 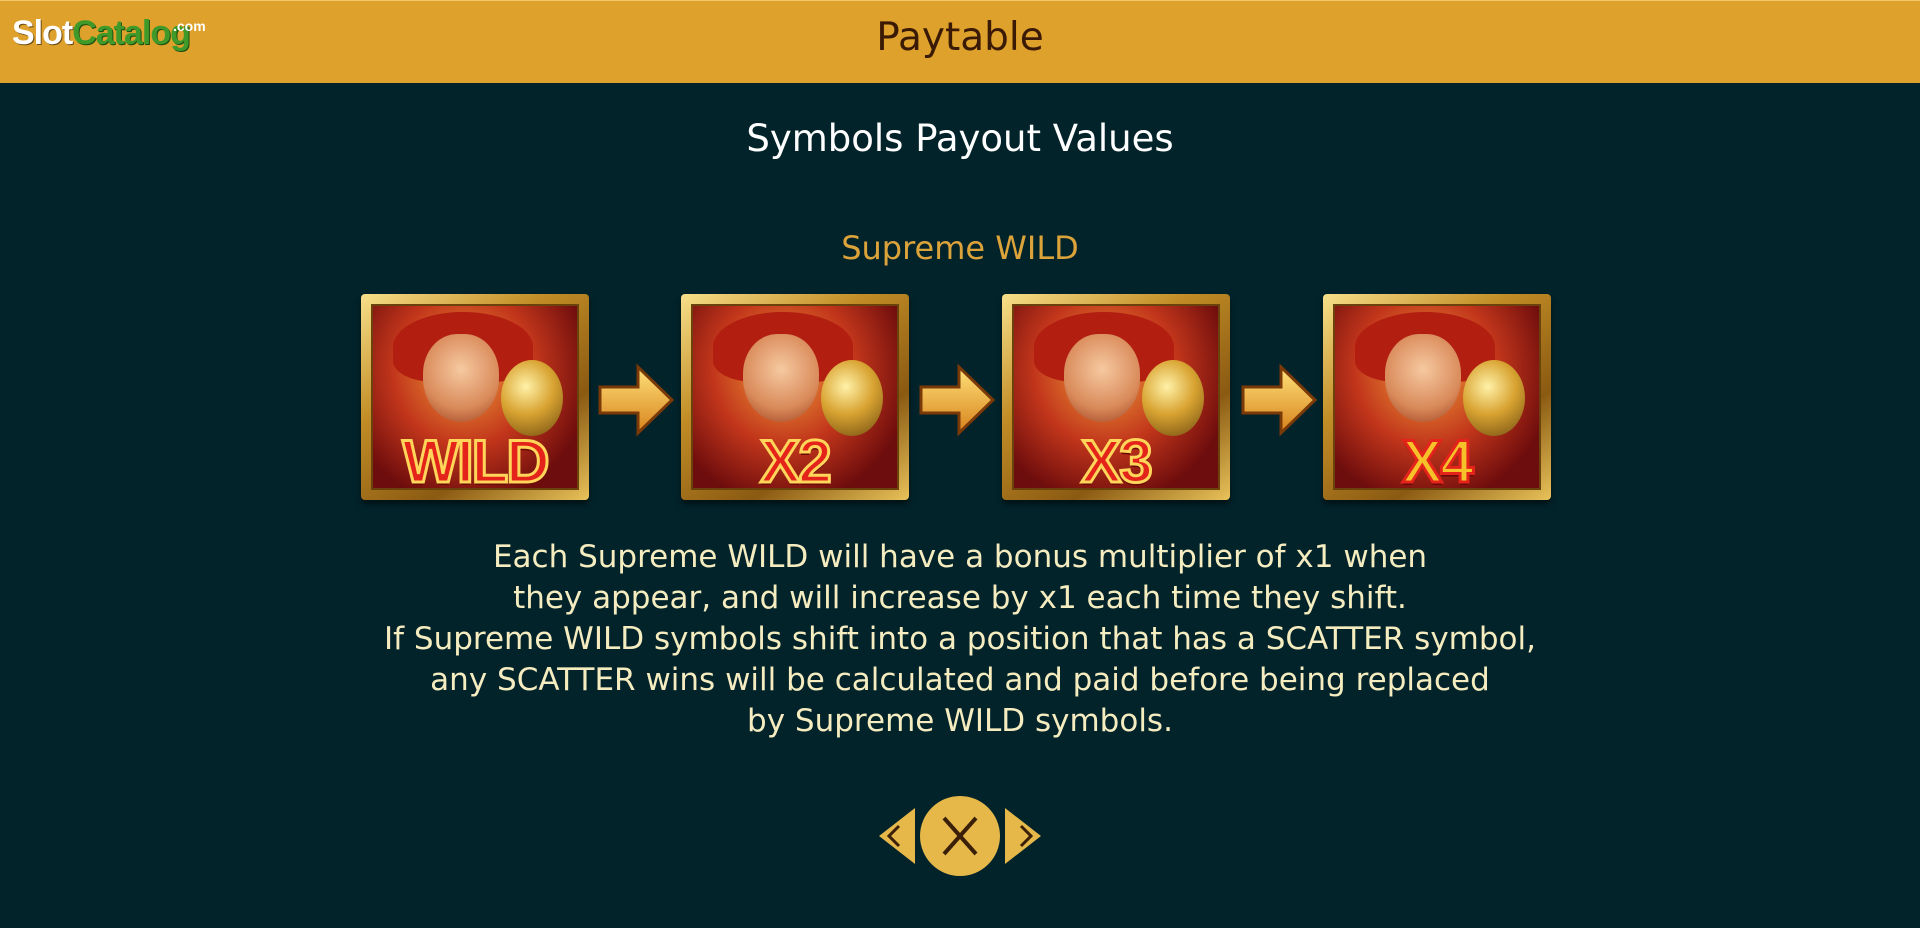 I want to click on chevron-left-icon, so click(x=897, y=836).